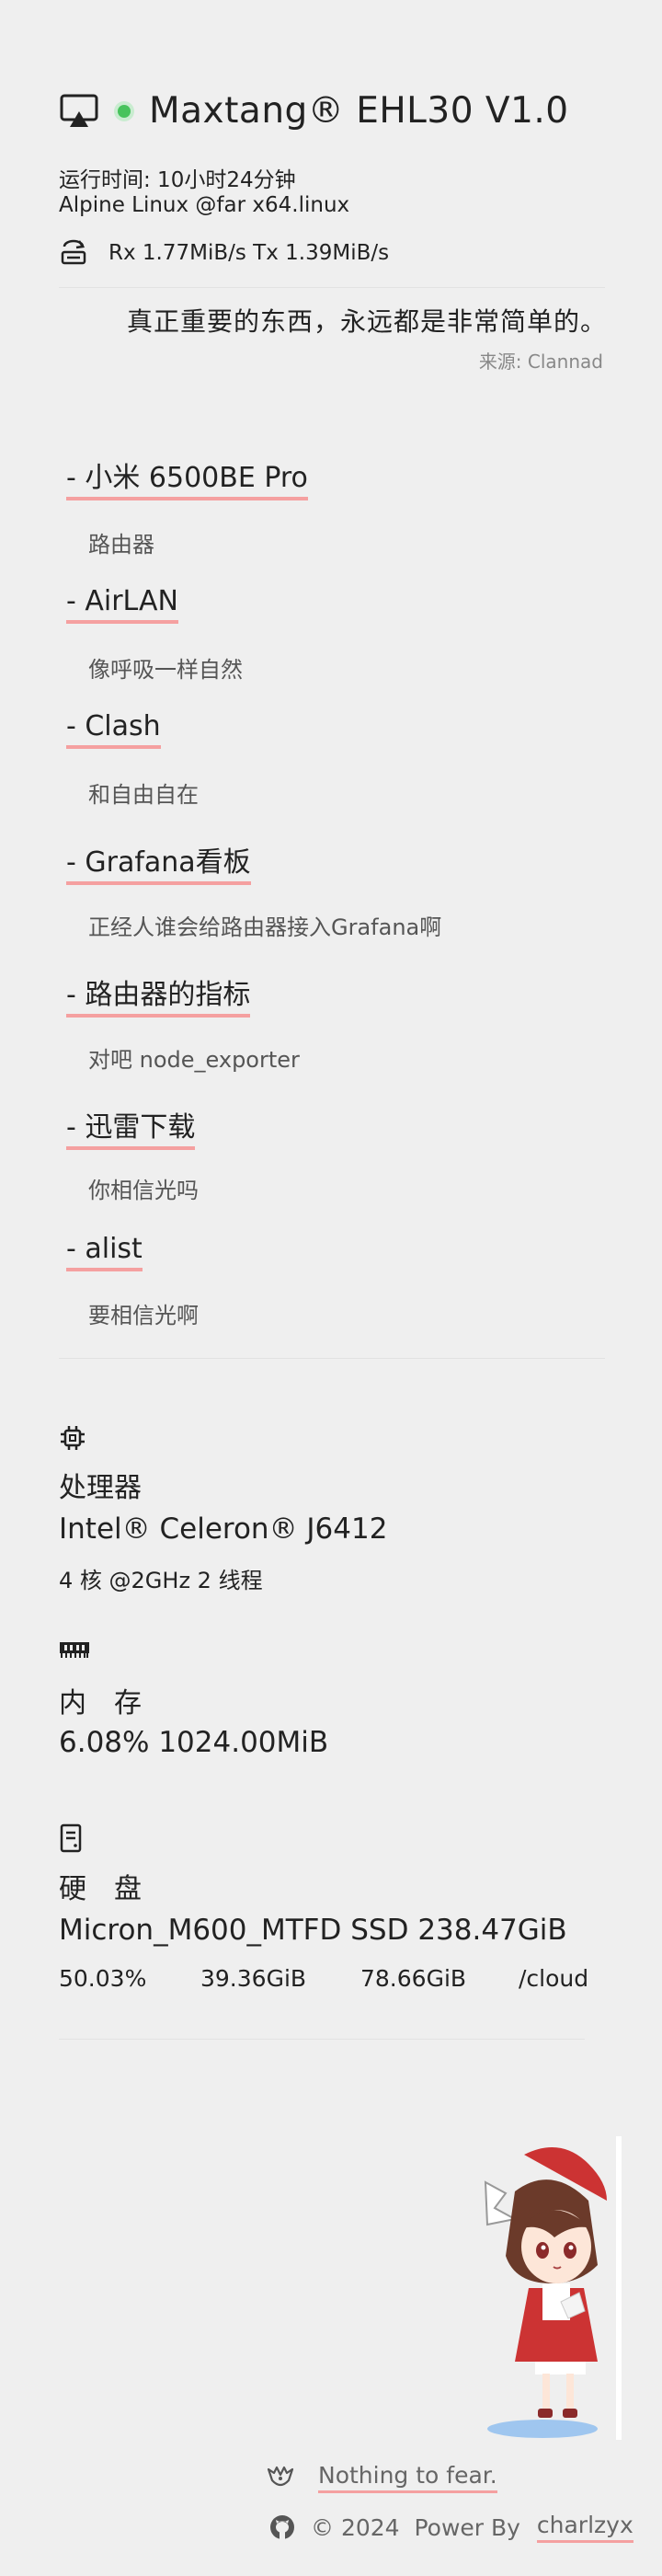  Describe the element at coordinates (249, 253) in the screenshot. I see `network-speed: Rx 1.77MiB/s Tx 1.39MiB/s` at that location.